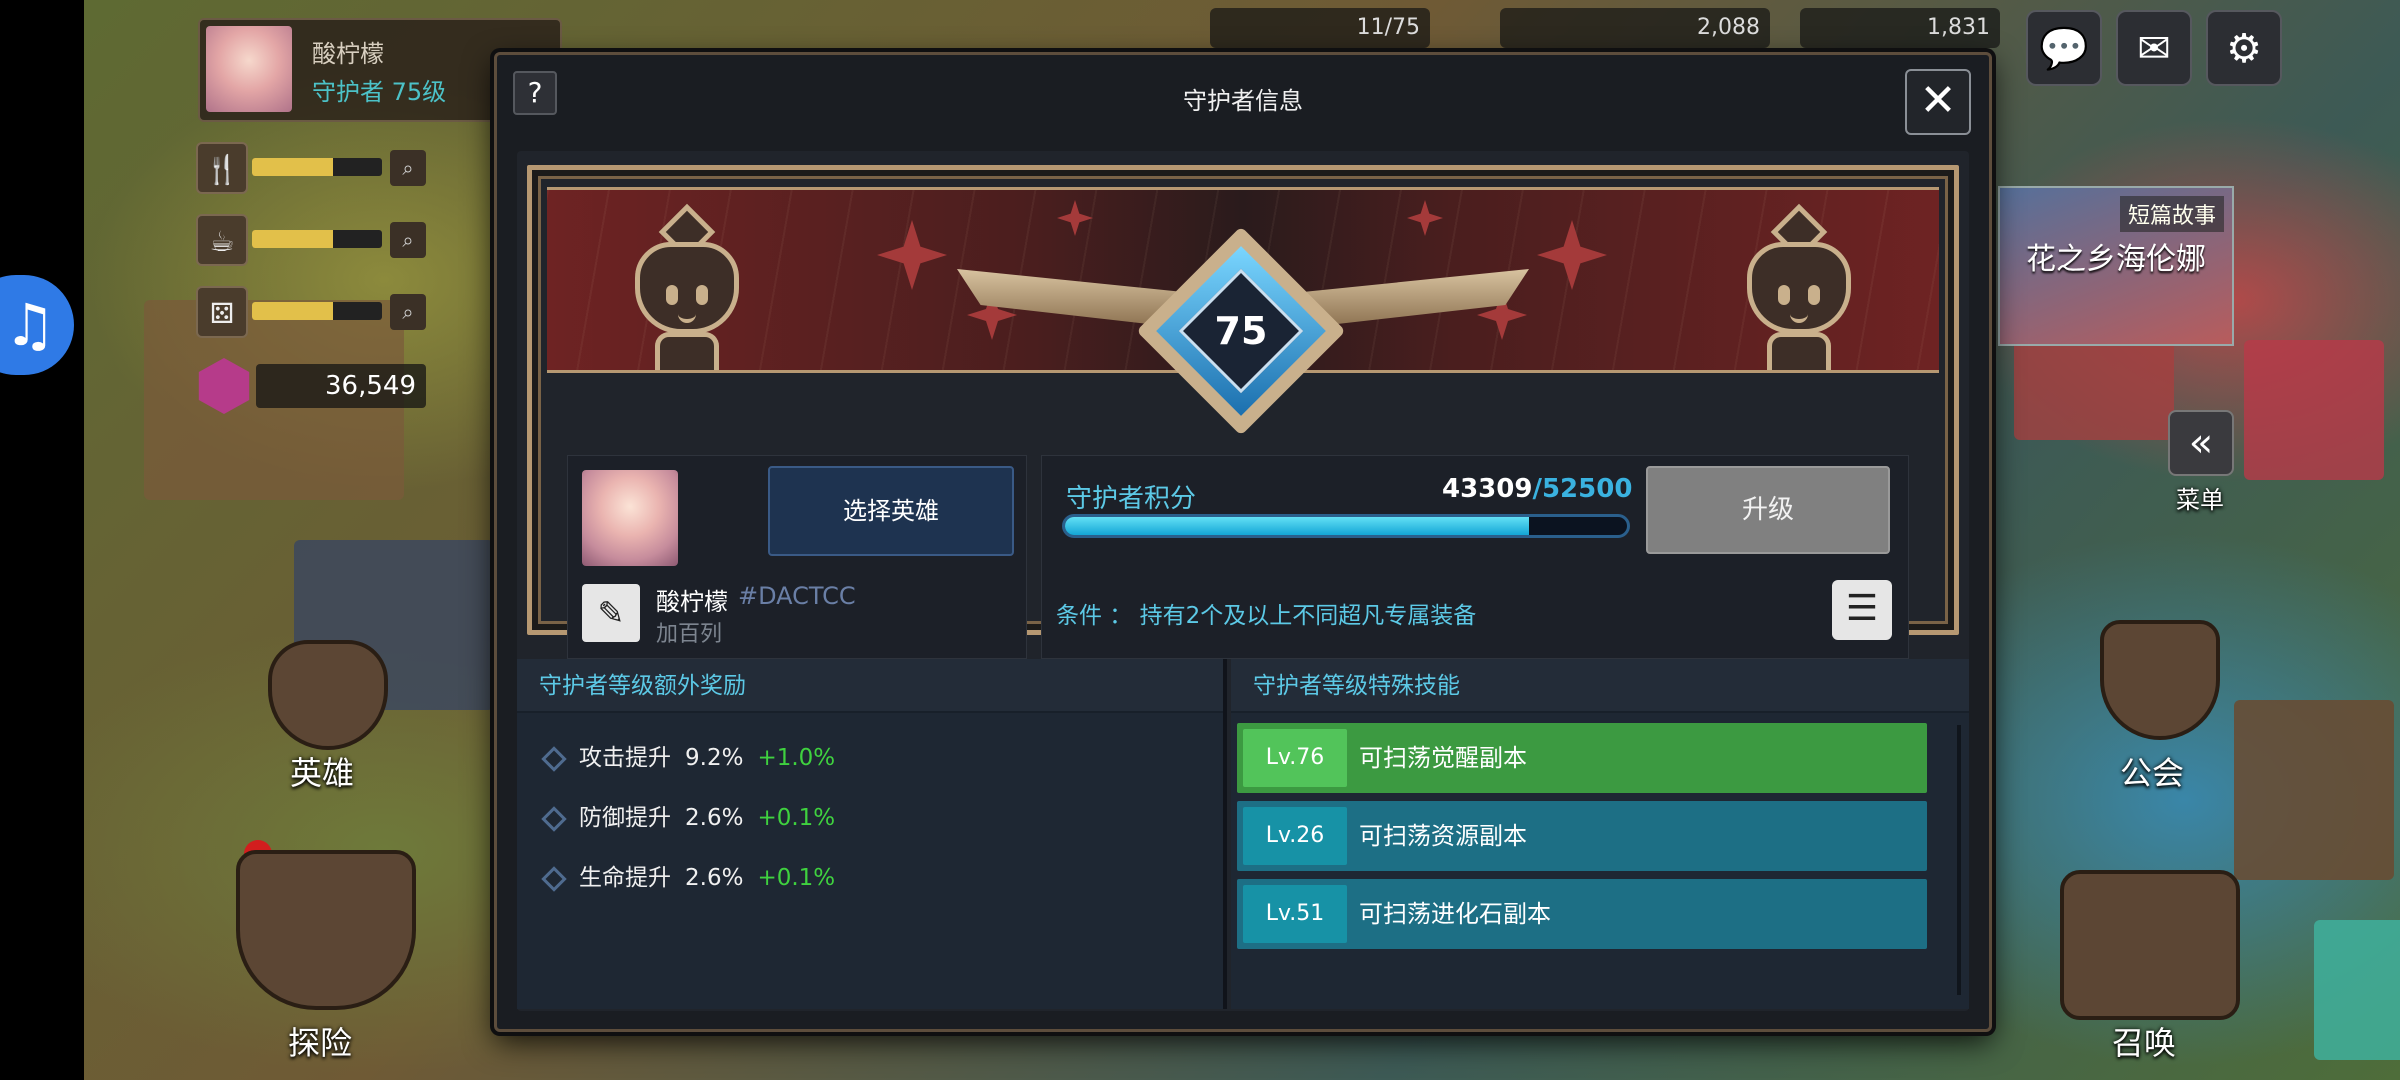  What do you see at coordinates (1487, 489) in the screenshot?
I see `score-current: 43309` at bounding box center [1487, 489].